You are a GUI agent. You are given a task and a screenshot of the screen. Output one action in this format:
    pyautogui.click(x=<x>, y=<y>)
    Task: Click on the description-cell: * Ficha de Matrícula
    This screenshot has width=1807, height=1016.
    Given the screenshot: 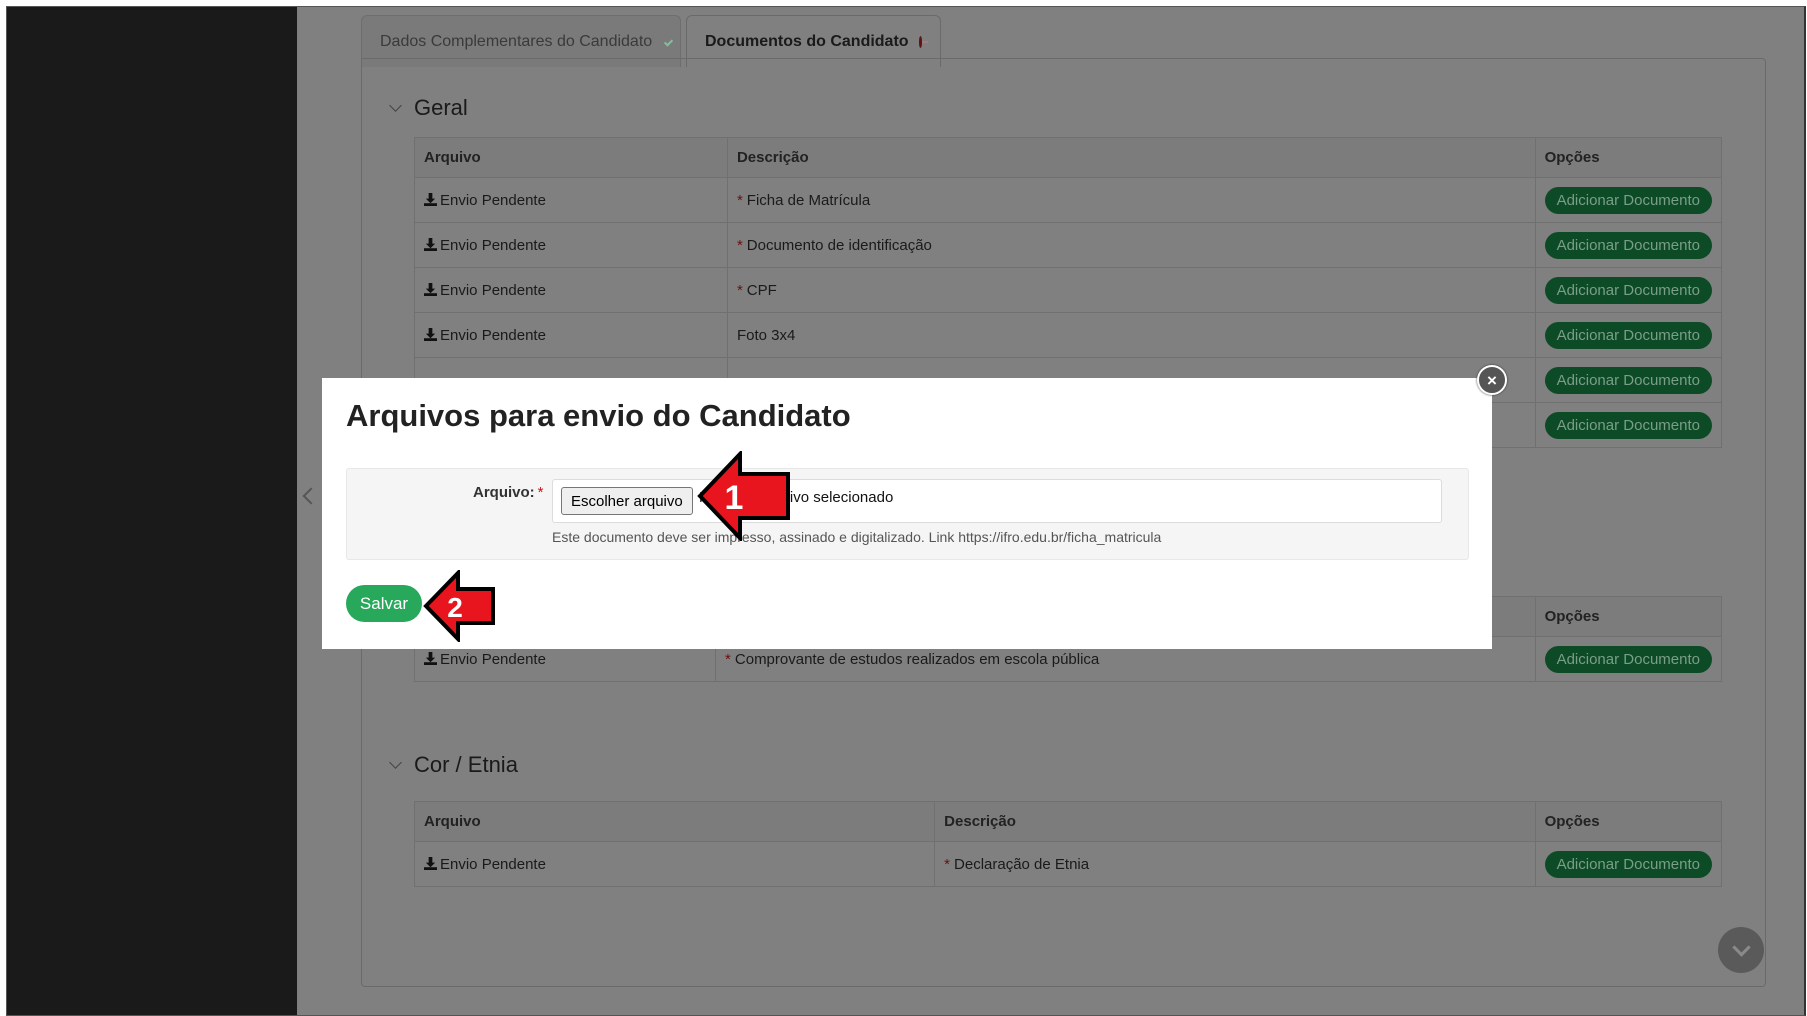 What is the action you would take?
    pyautogui.click(x=1131, y=200)
    